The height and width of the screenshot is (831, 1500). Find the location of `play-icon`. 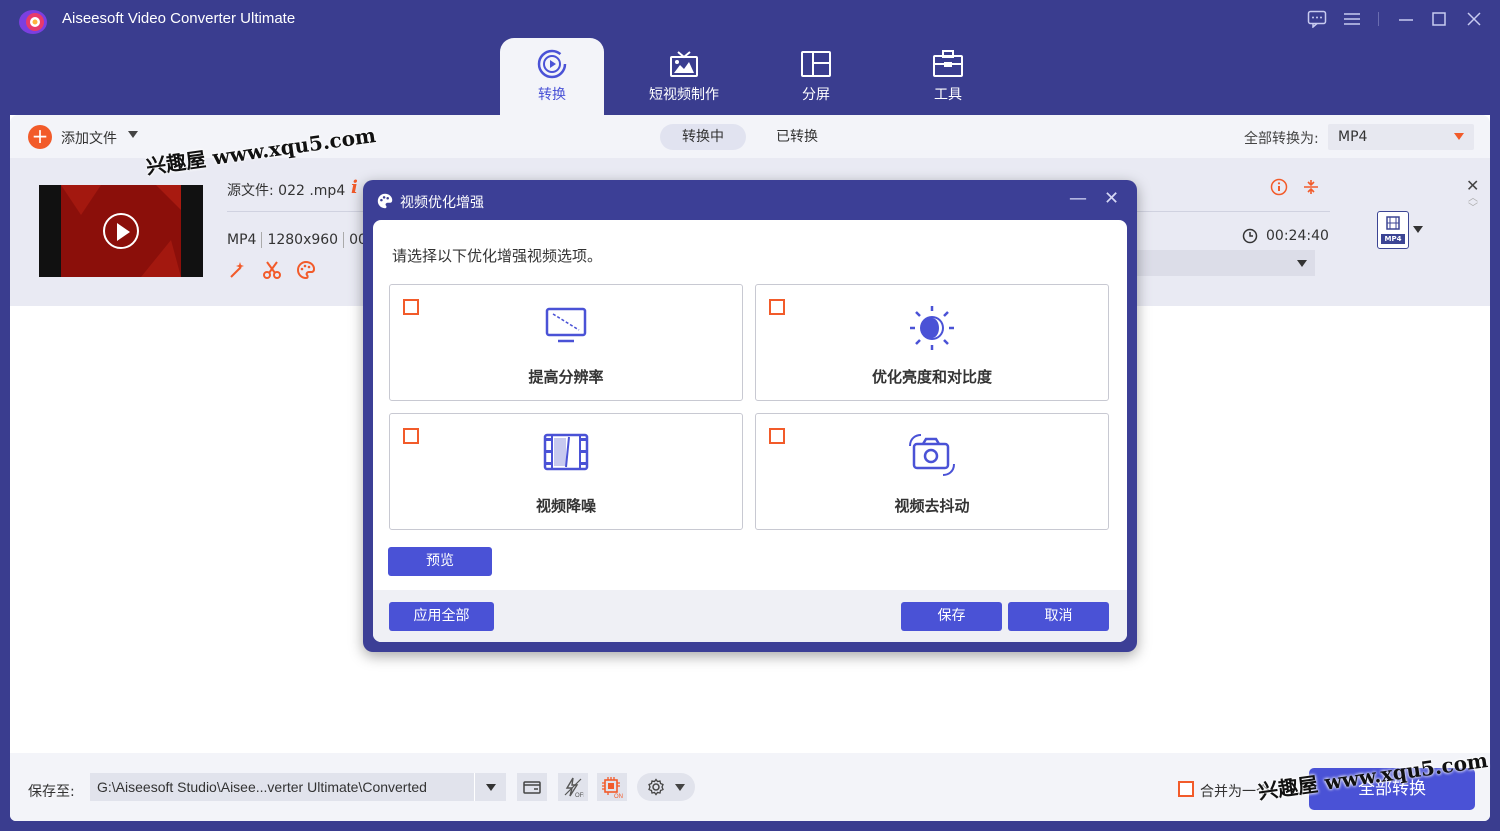

play-icon is located at coordinates (121, 231).